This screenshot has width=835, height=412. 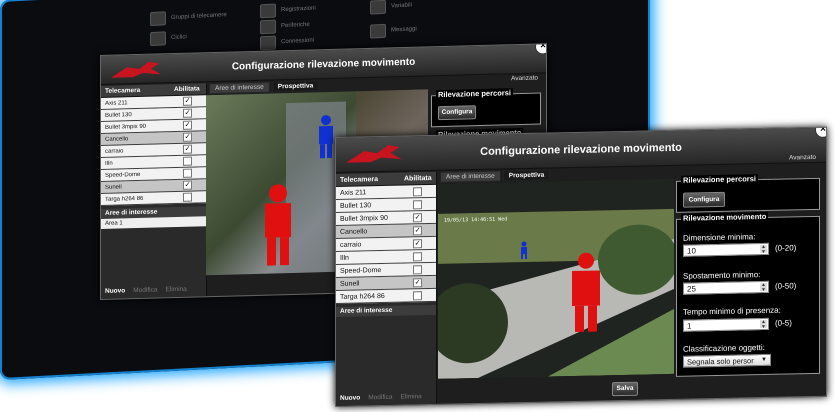 I want to click on window-title: Configurazione rilevazione movimento, so click(x=581, y=149).